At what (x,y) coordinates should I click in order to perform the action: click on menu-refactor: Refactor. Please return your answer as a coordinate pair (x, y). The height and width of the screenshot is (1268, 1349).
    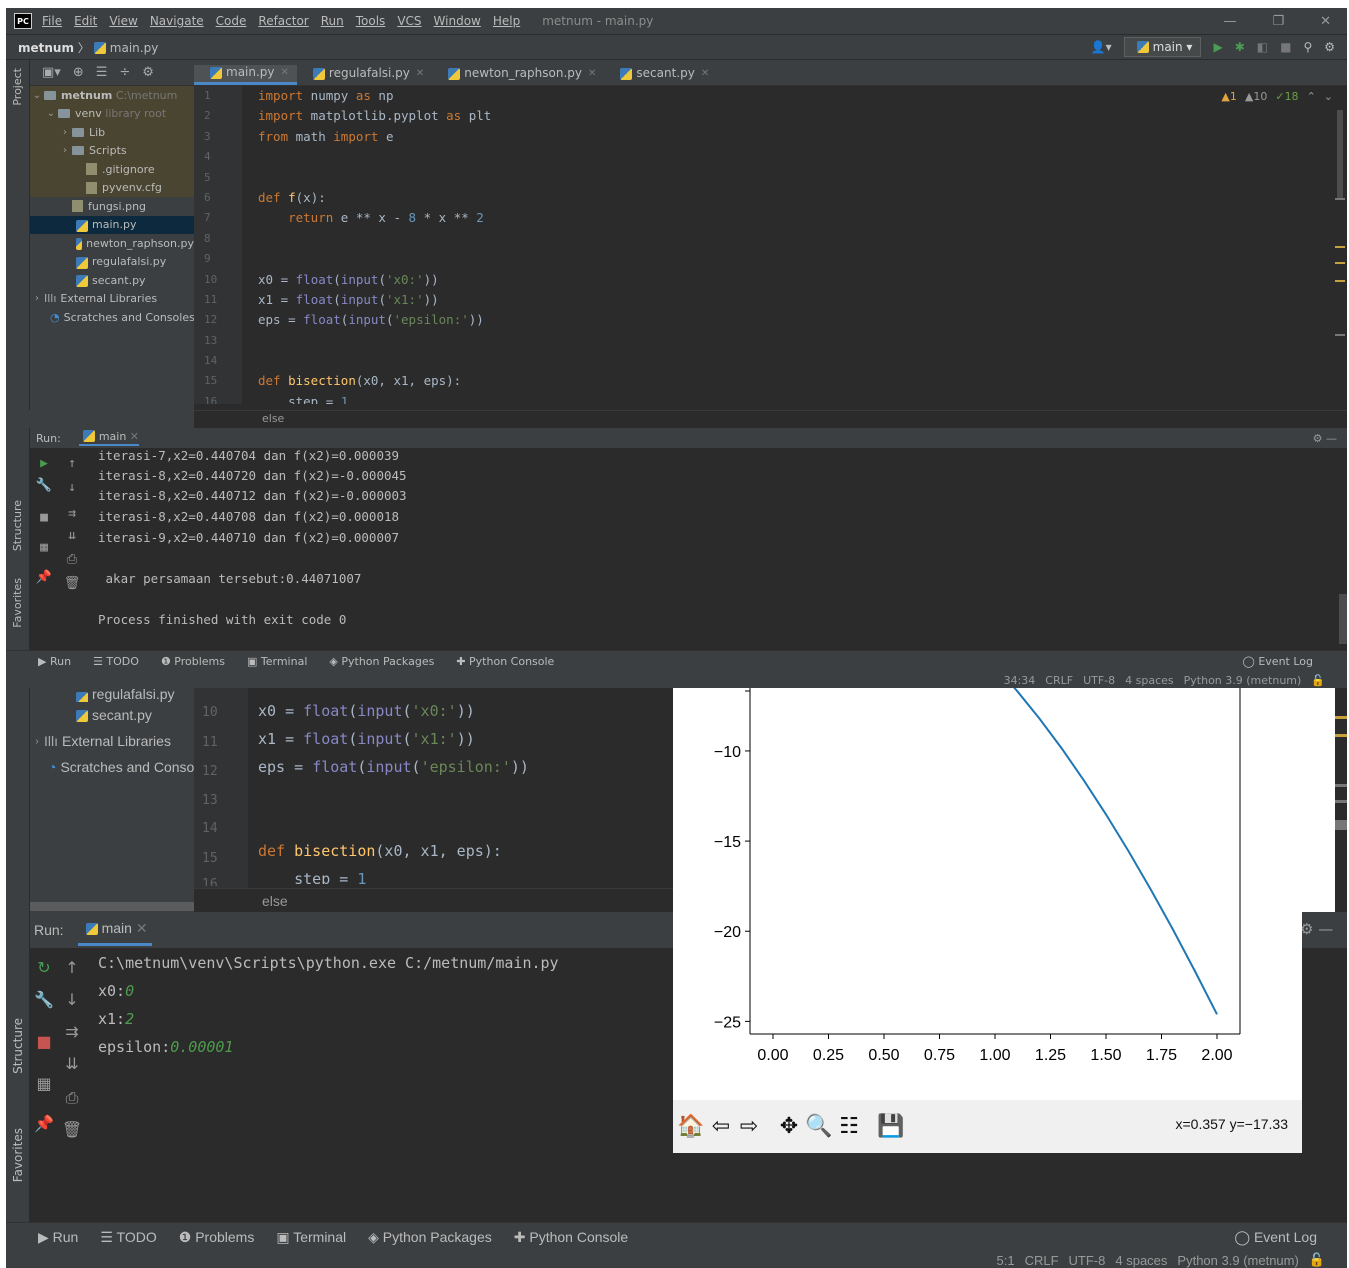
    Looking at the image, I should click on (283, 21).